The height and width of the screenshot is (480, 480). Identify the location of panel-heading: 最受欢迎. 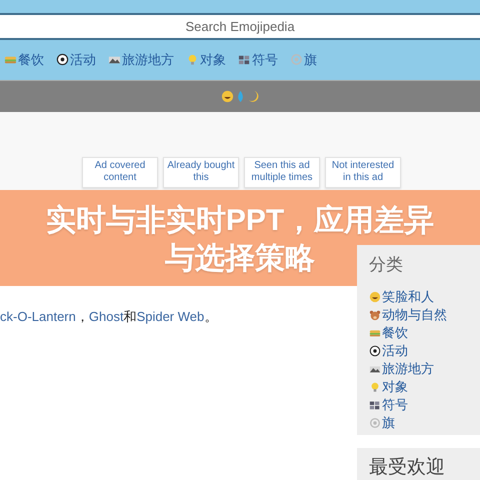
(407, 468).